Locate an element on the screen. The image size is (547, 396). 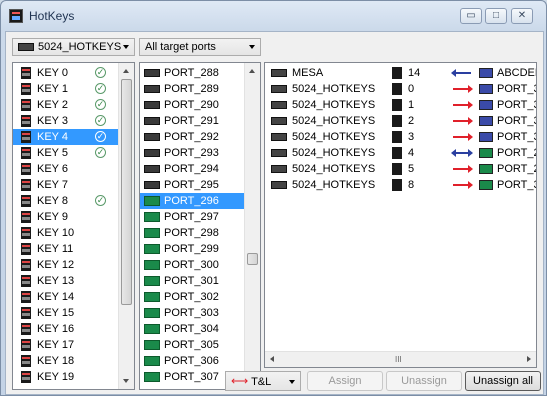
port-label: PORT_298 is located at coordinates (191, 233).